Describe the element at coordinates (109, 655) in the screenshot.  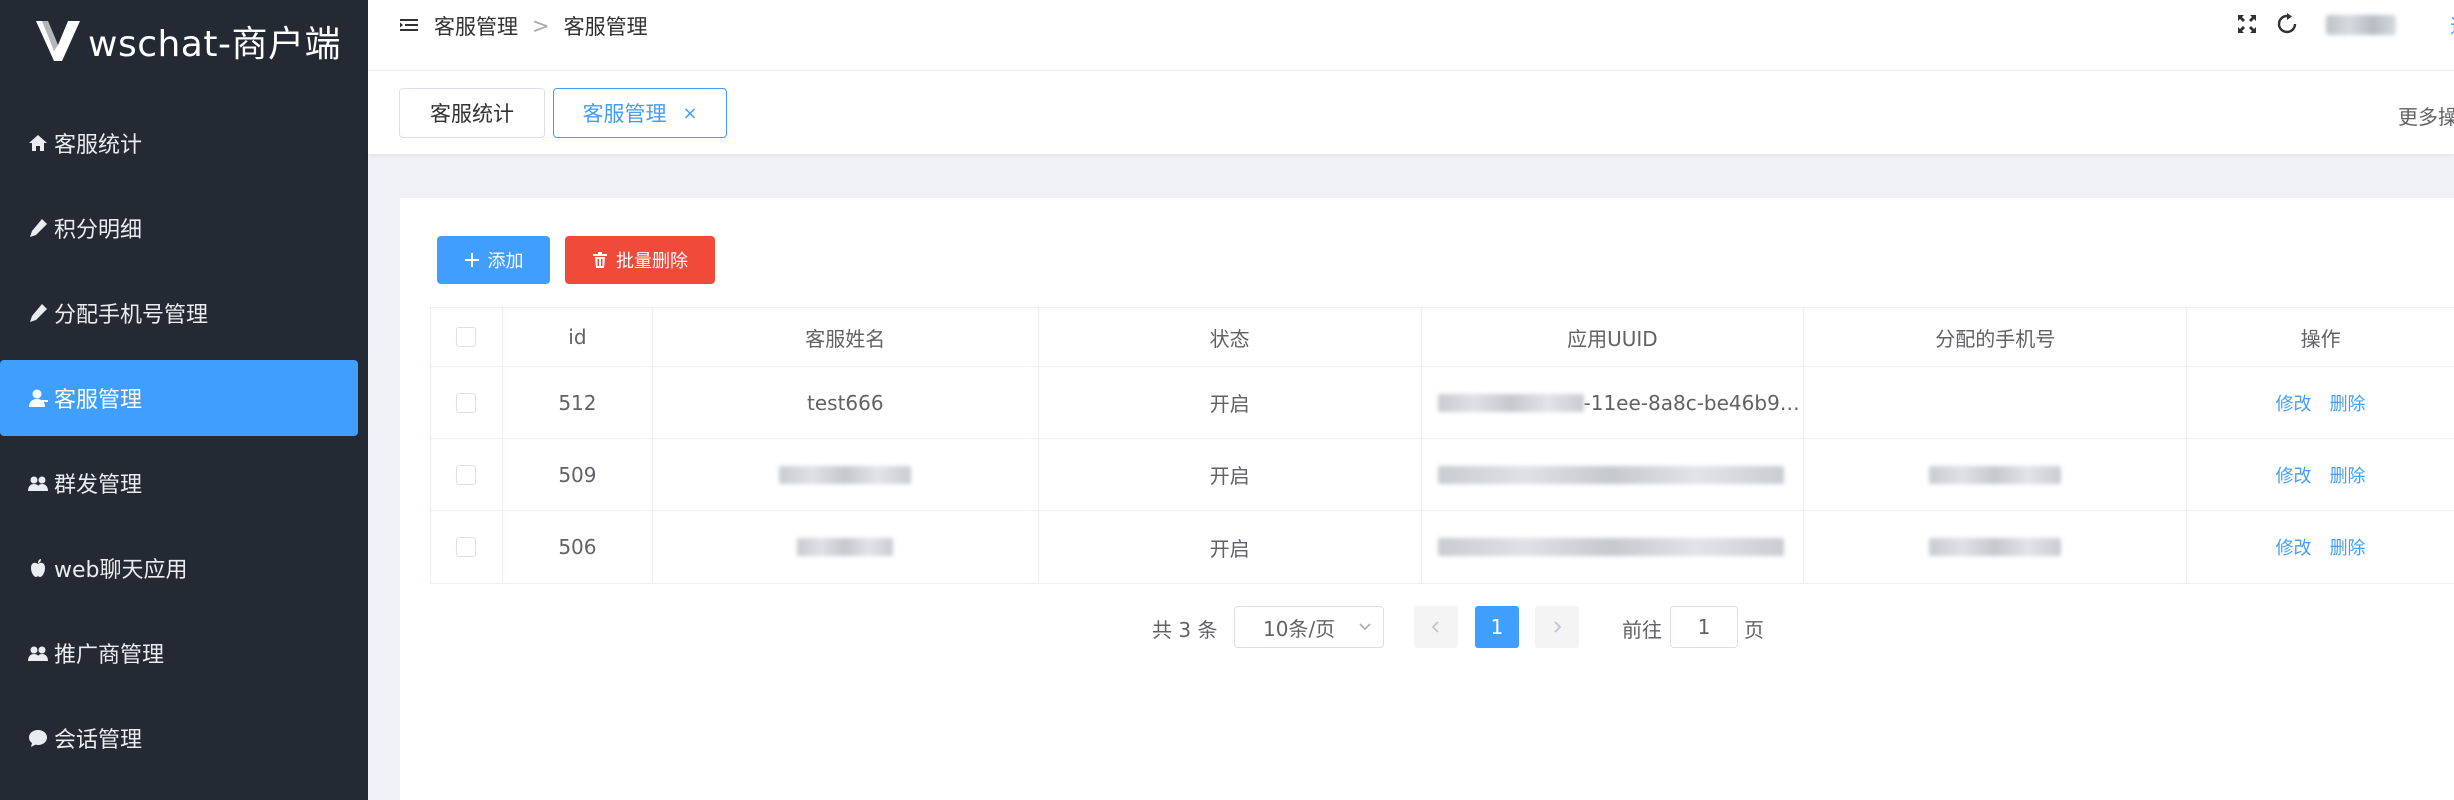
I see `sidebar-item-label: 推广商管理` at that location.